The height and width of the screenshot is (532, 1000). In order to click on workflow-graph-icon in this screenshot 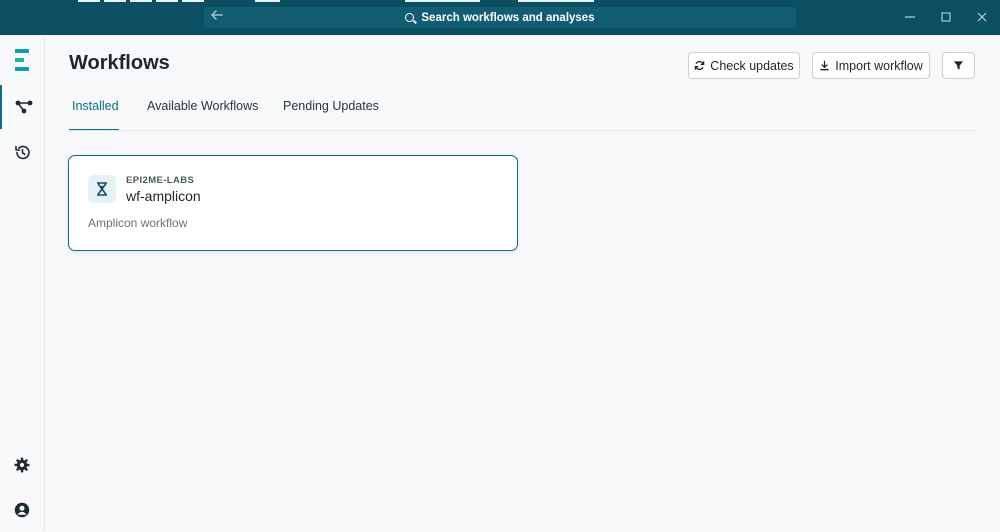, I will do `click(24, 107)`.